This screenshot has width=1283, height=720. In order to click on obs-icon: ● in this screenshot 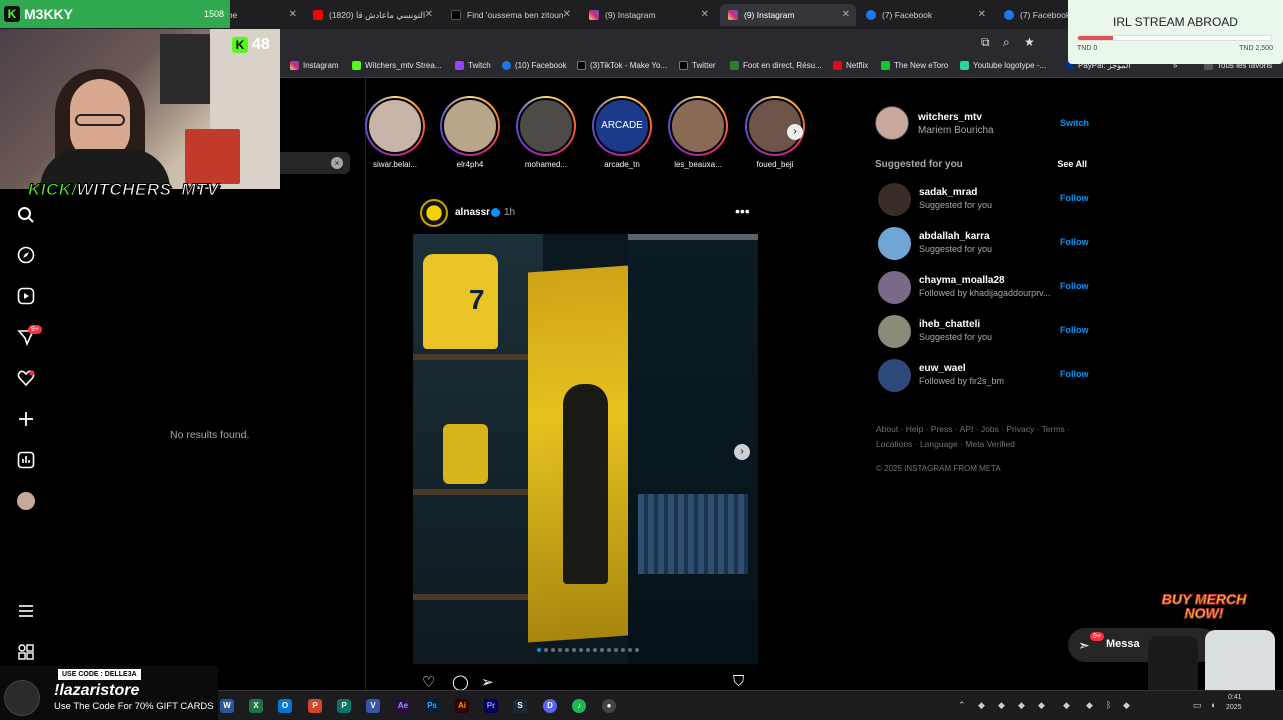, I will do `click(609, 706)`.